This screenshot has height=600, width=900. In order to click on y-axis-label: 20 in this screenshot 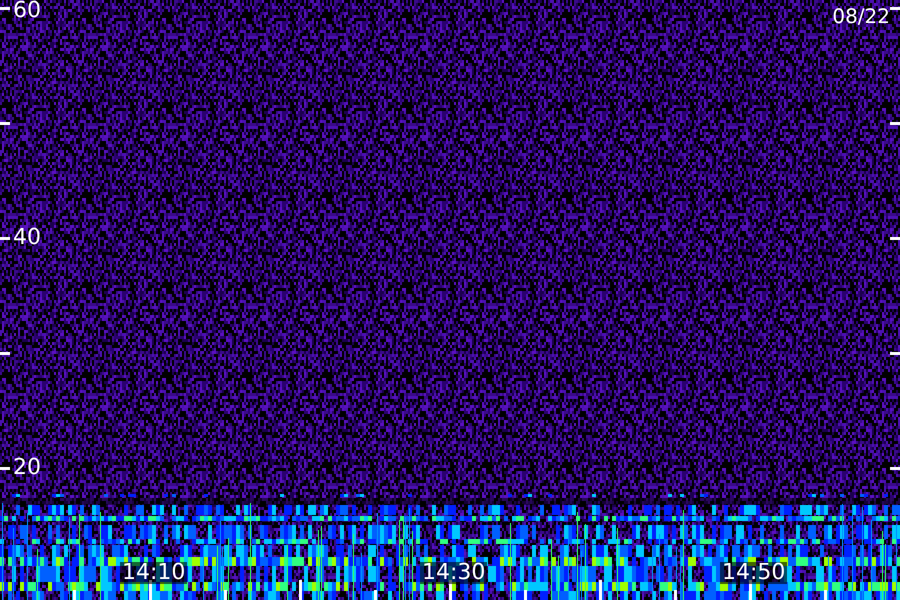, I will do `click(27, 468)`.